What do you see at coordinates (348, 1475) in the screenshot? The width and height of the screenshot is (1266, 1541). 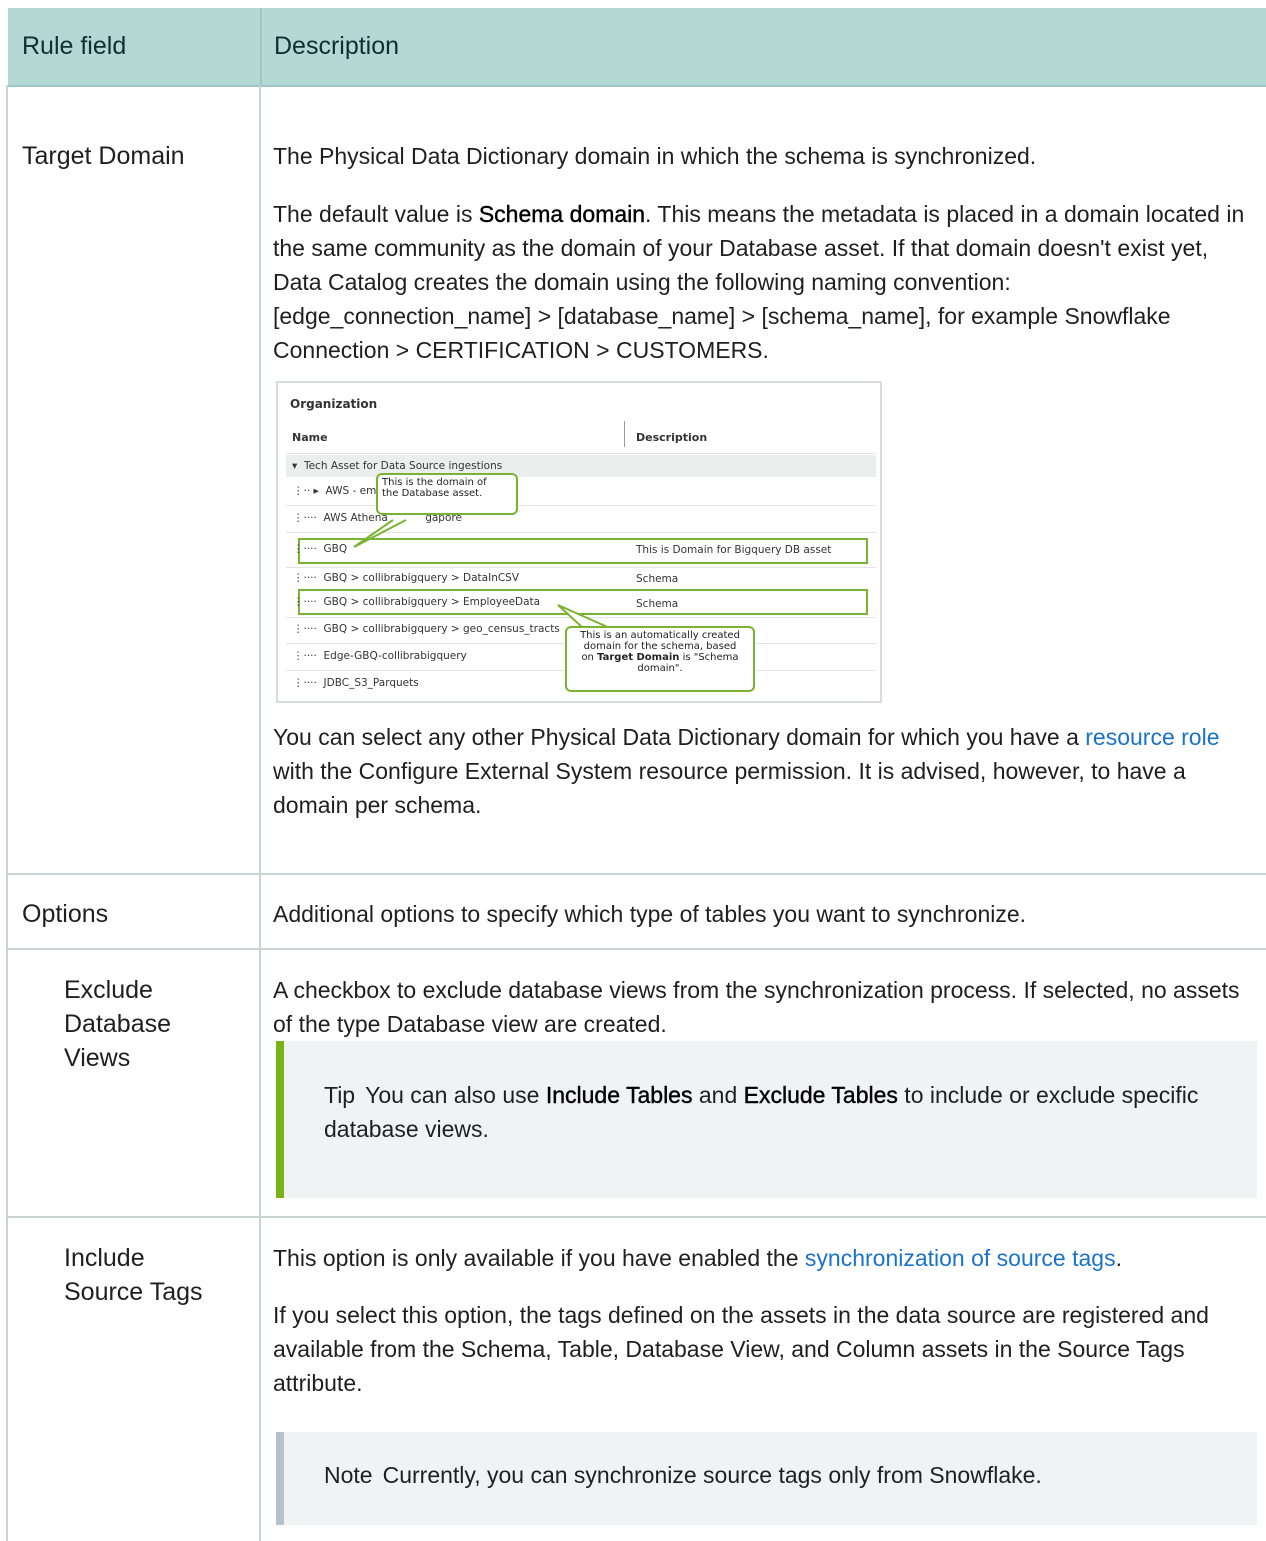 I see `note-label: Note` at bounding box center [348, 1475].